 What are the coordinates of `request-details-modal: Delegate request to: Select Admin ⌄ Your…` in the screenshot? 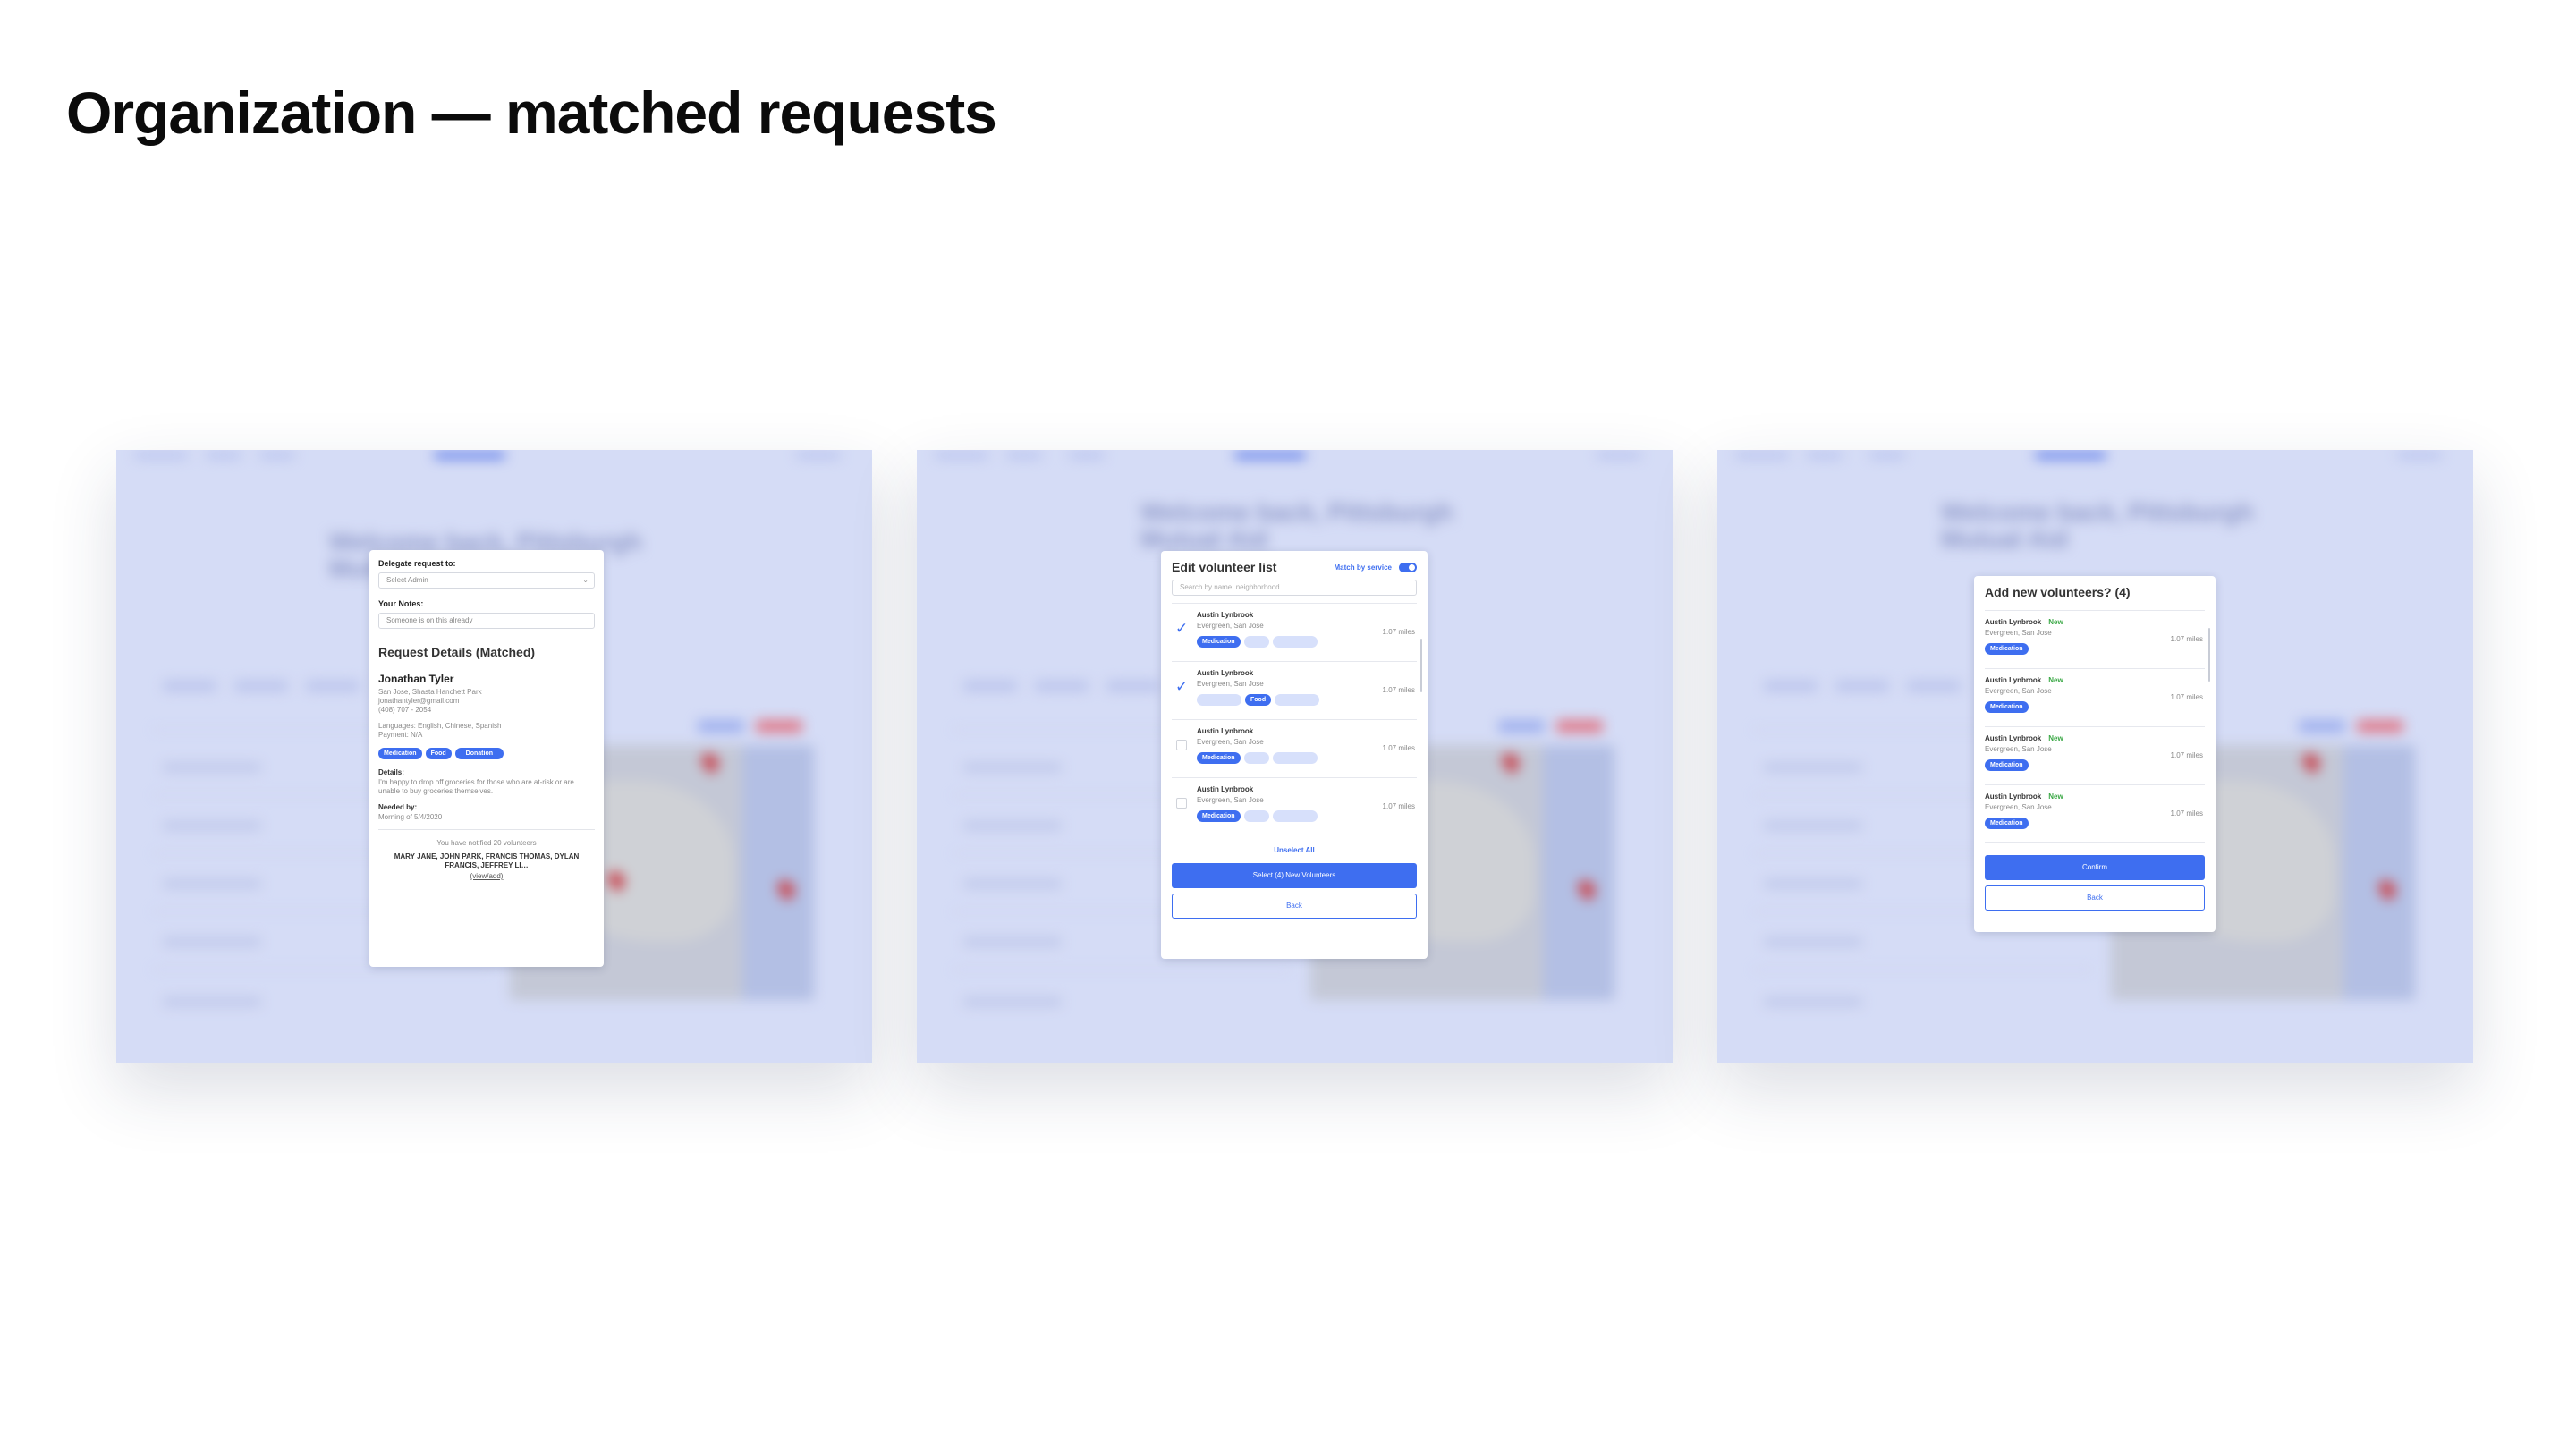 It's located at (486, 758).